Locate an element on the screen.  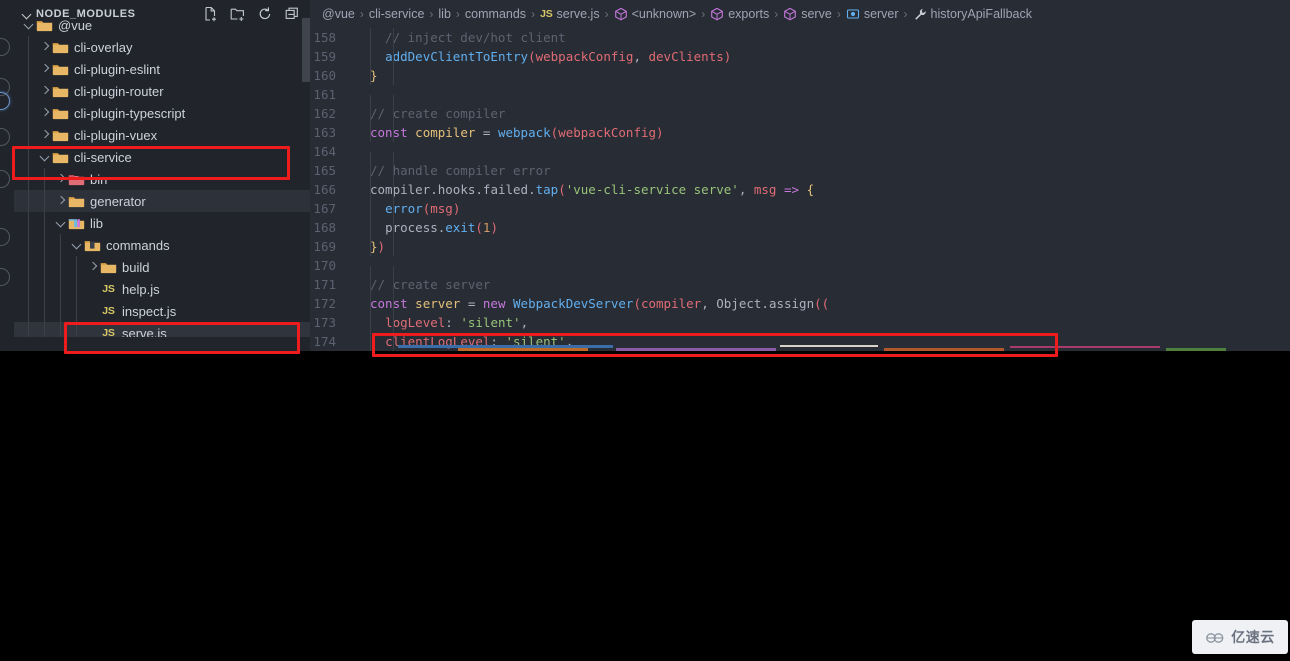
code-token: = is located at coordinates (471, 303).